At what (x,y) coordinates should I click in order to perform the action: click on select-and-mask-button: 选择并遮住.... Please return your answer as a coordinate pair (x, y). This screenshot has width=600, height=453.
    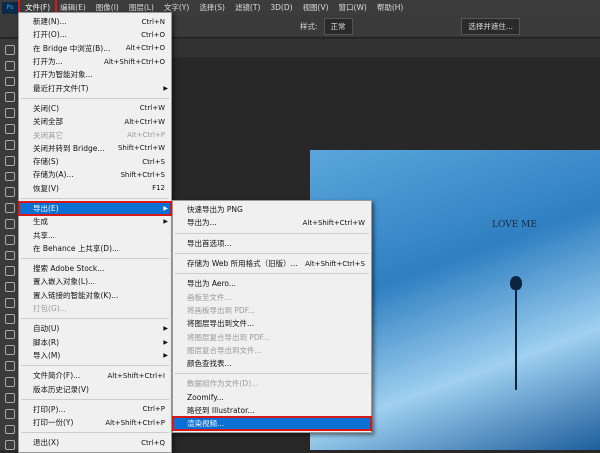
    Looking at the image, I should click on (490, 26).